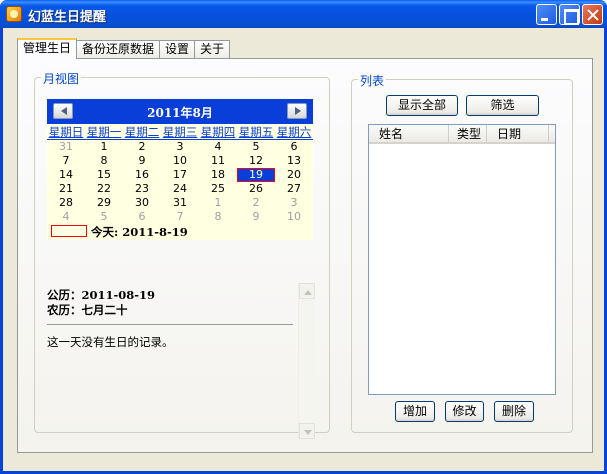  What do you see at coordinates (592, 14) in the screenshot?
I see `close-button` at bounding box center [592, 14].